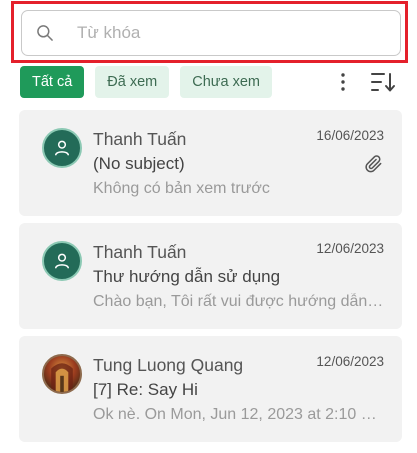 This screenshot has width=417, height=453. I want to click on filter-read-button: Đã xem, so click(132, 82).